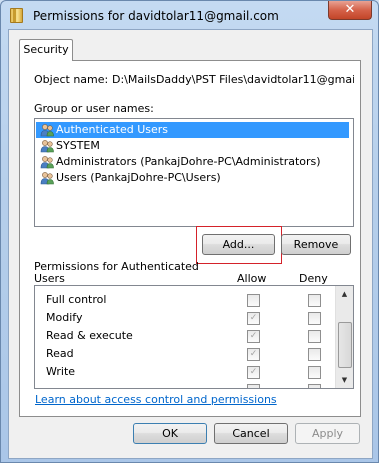  I want to click on user-name: Users (PankajDohre-PC\Users), so click(138, 177).